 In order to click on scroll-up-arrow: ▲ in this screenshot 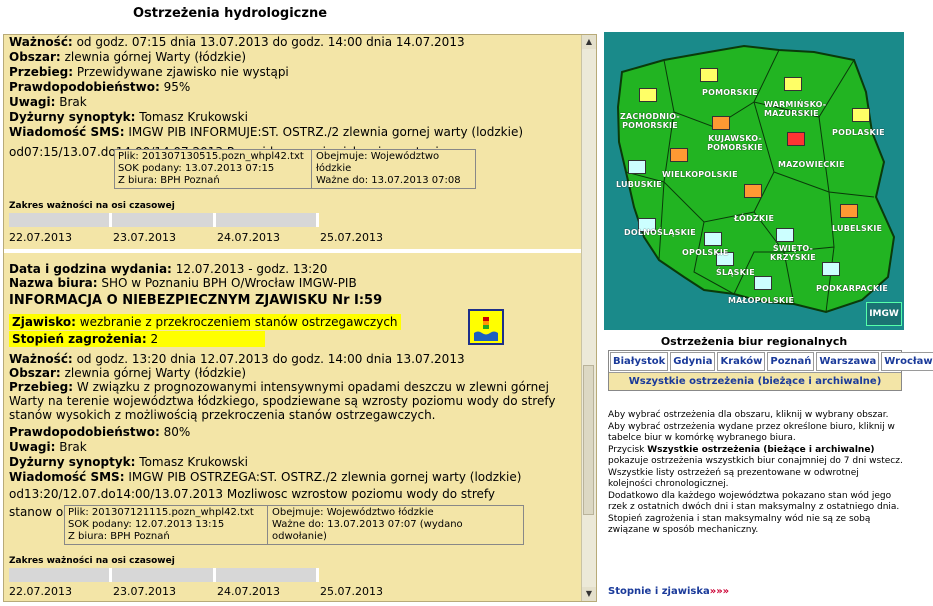, I will do `click(589, 42)`.